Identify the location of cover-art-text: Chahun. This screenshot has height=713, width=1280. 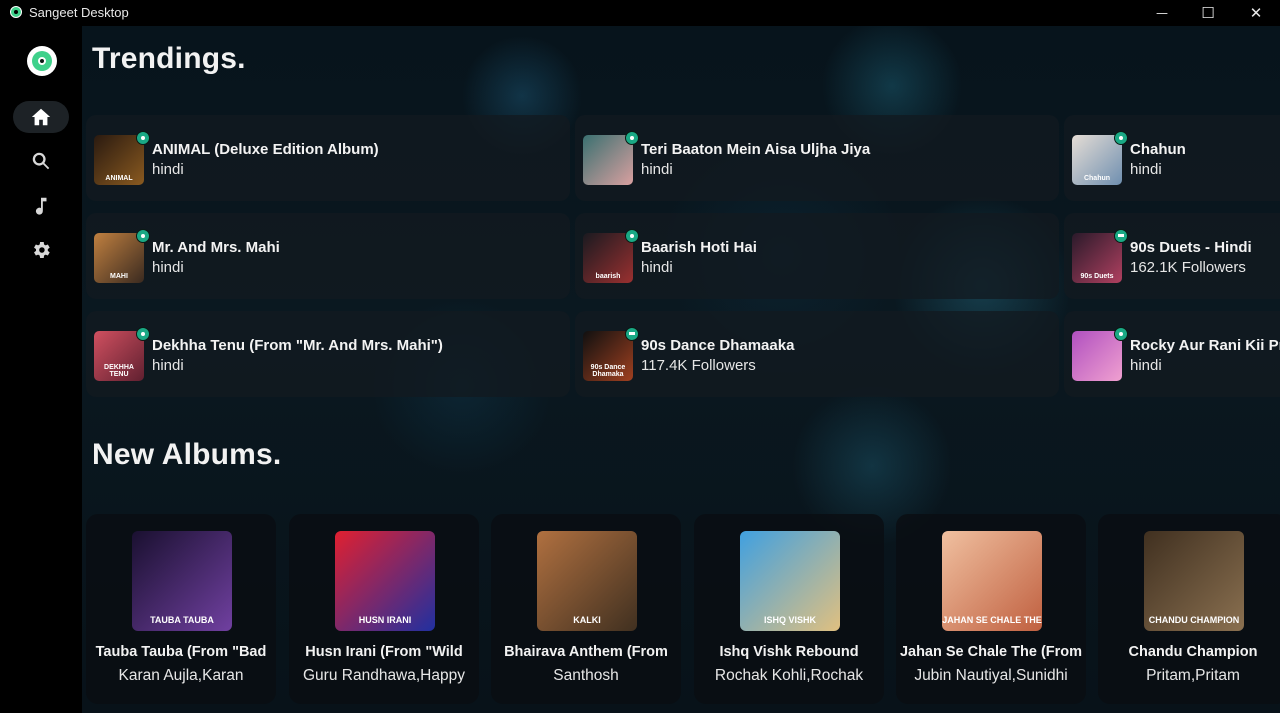
(1097, 178).